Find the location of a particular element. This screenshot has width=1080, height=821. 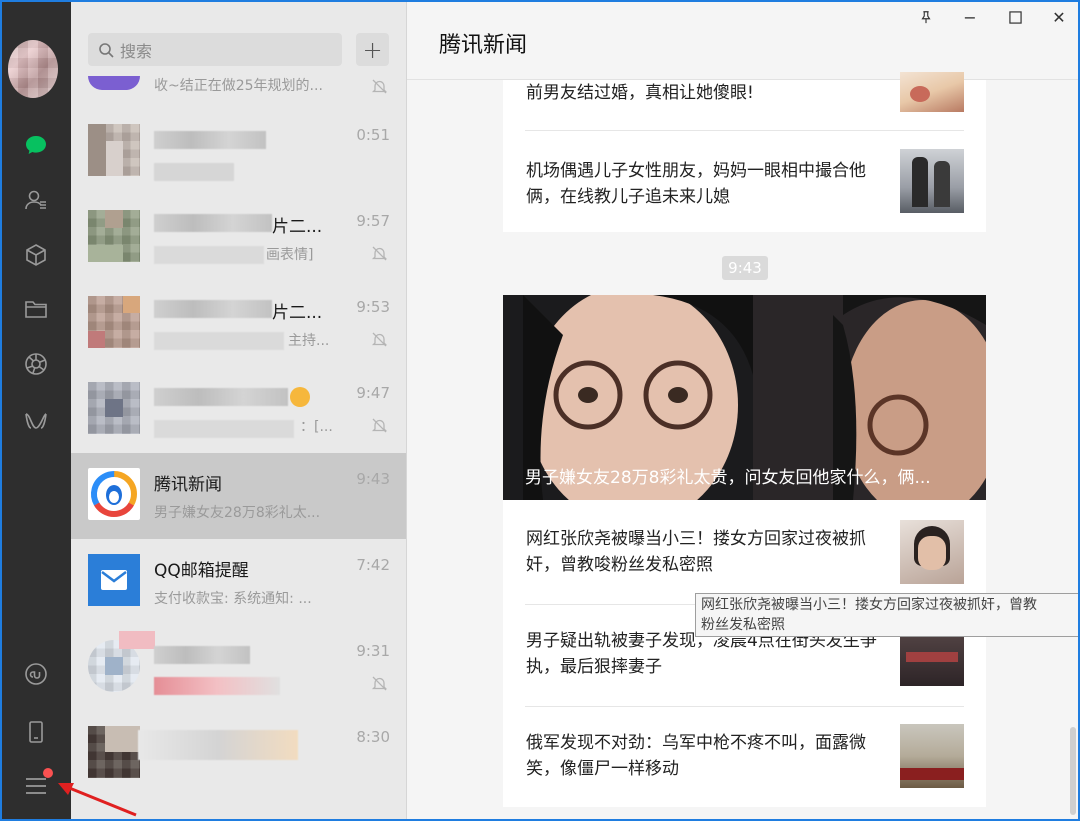

close-button: ✕ is located at coordinates (1059, 17).